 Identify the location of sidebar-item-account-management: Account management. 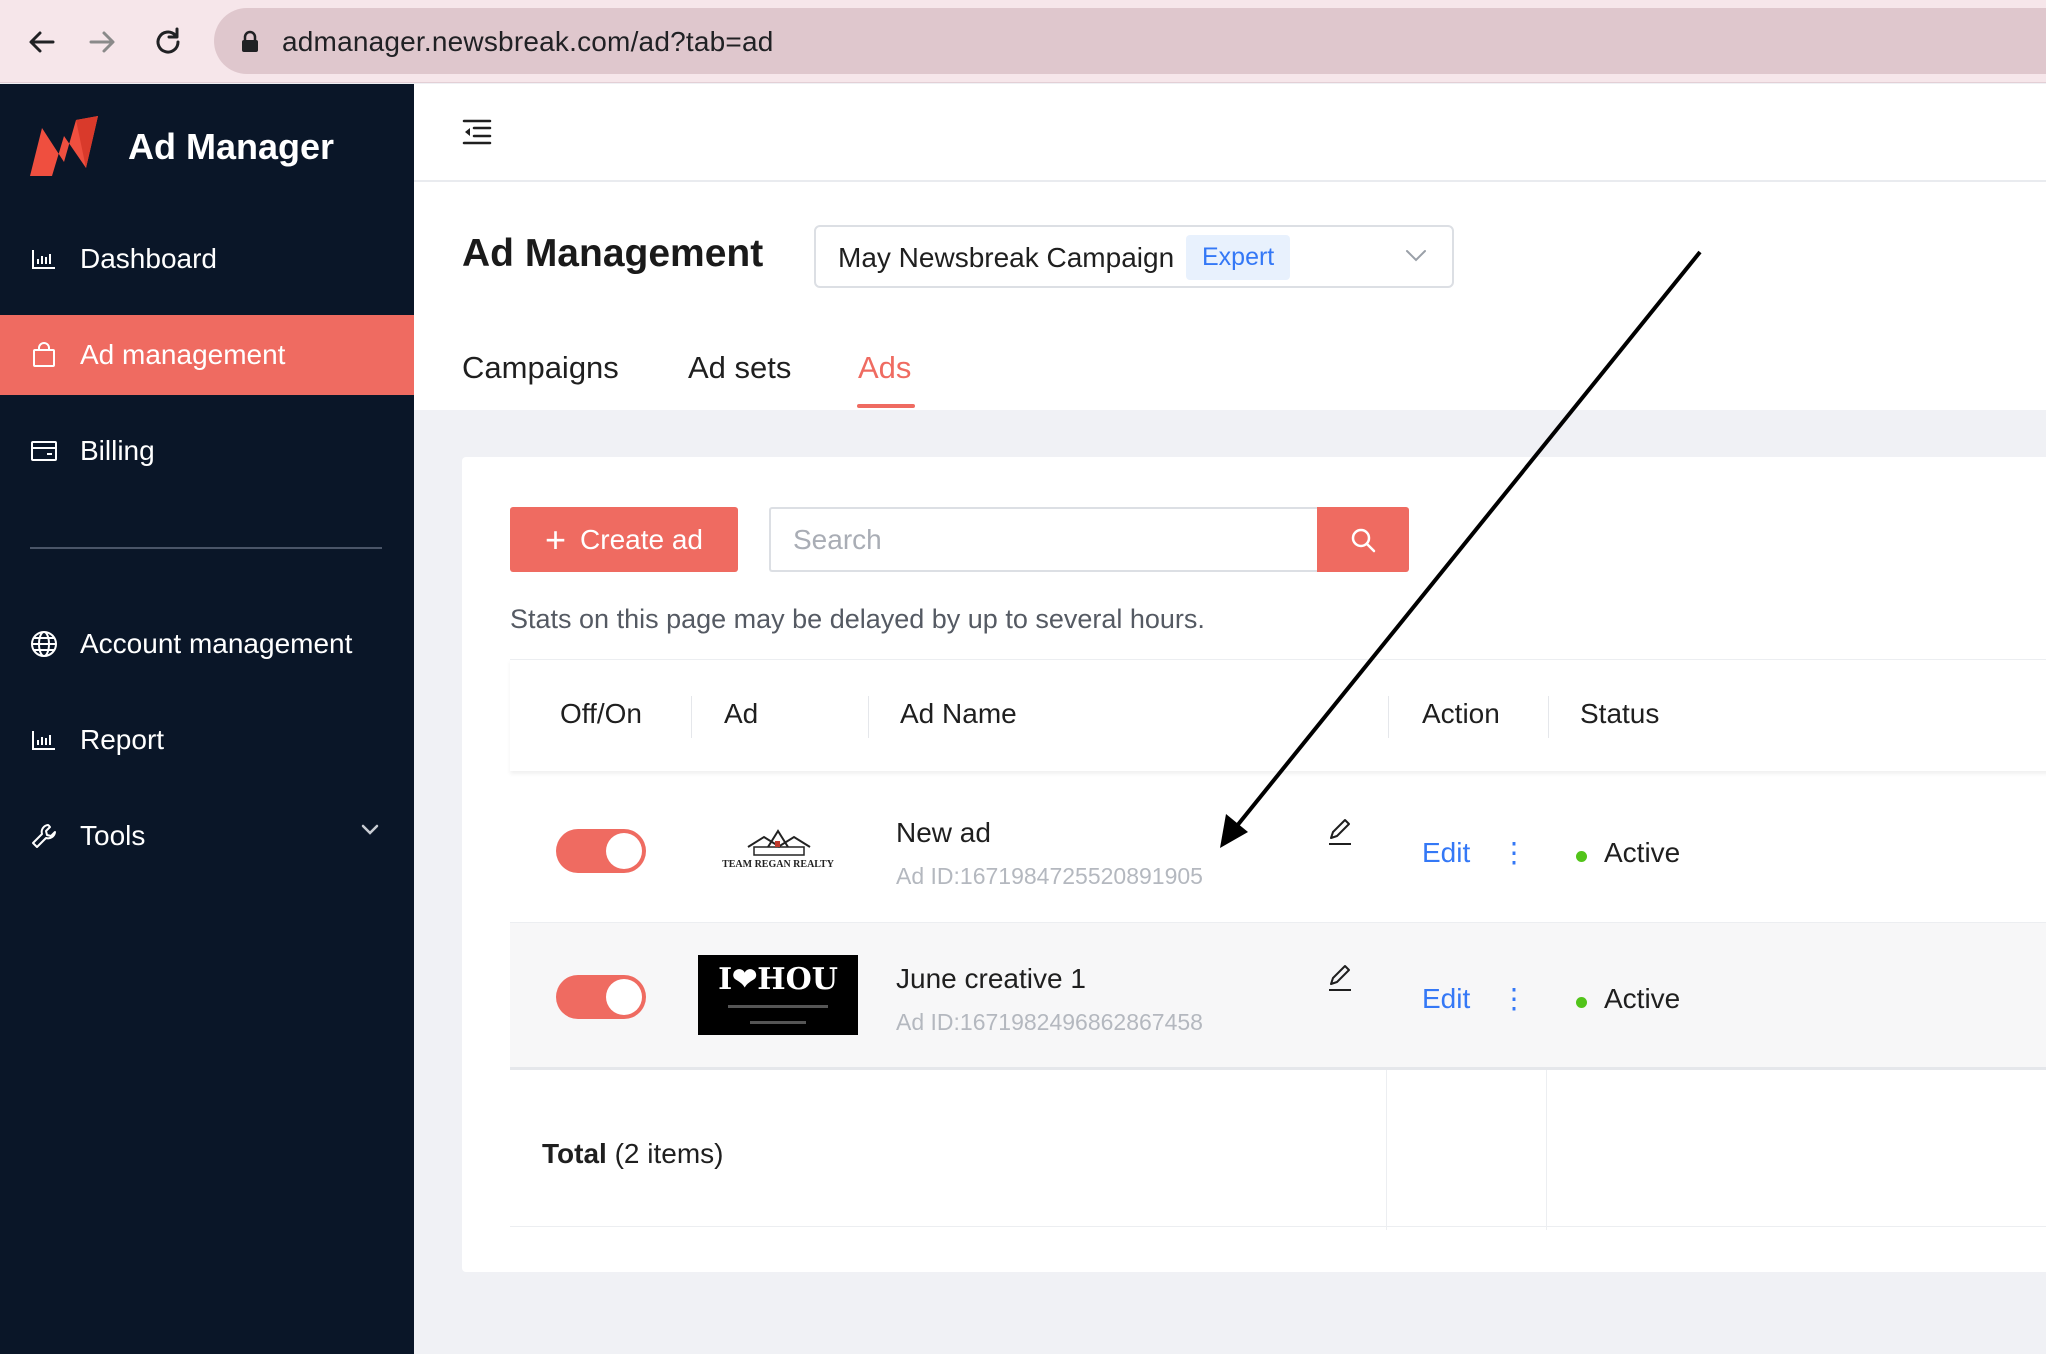
(207, 644).